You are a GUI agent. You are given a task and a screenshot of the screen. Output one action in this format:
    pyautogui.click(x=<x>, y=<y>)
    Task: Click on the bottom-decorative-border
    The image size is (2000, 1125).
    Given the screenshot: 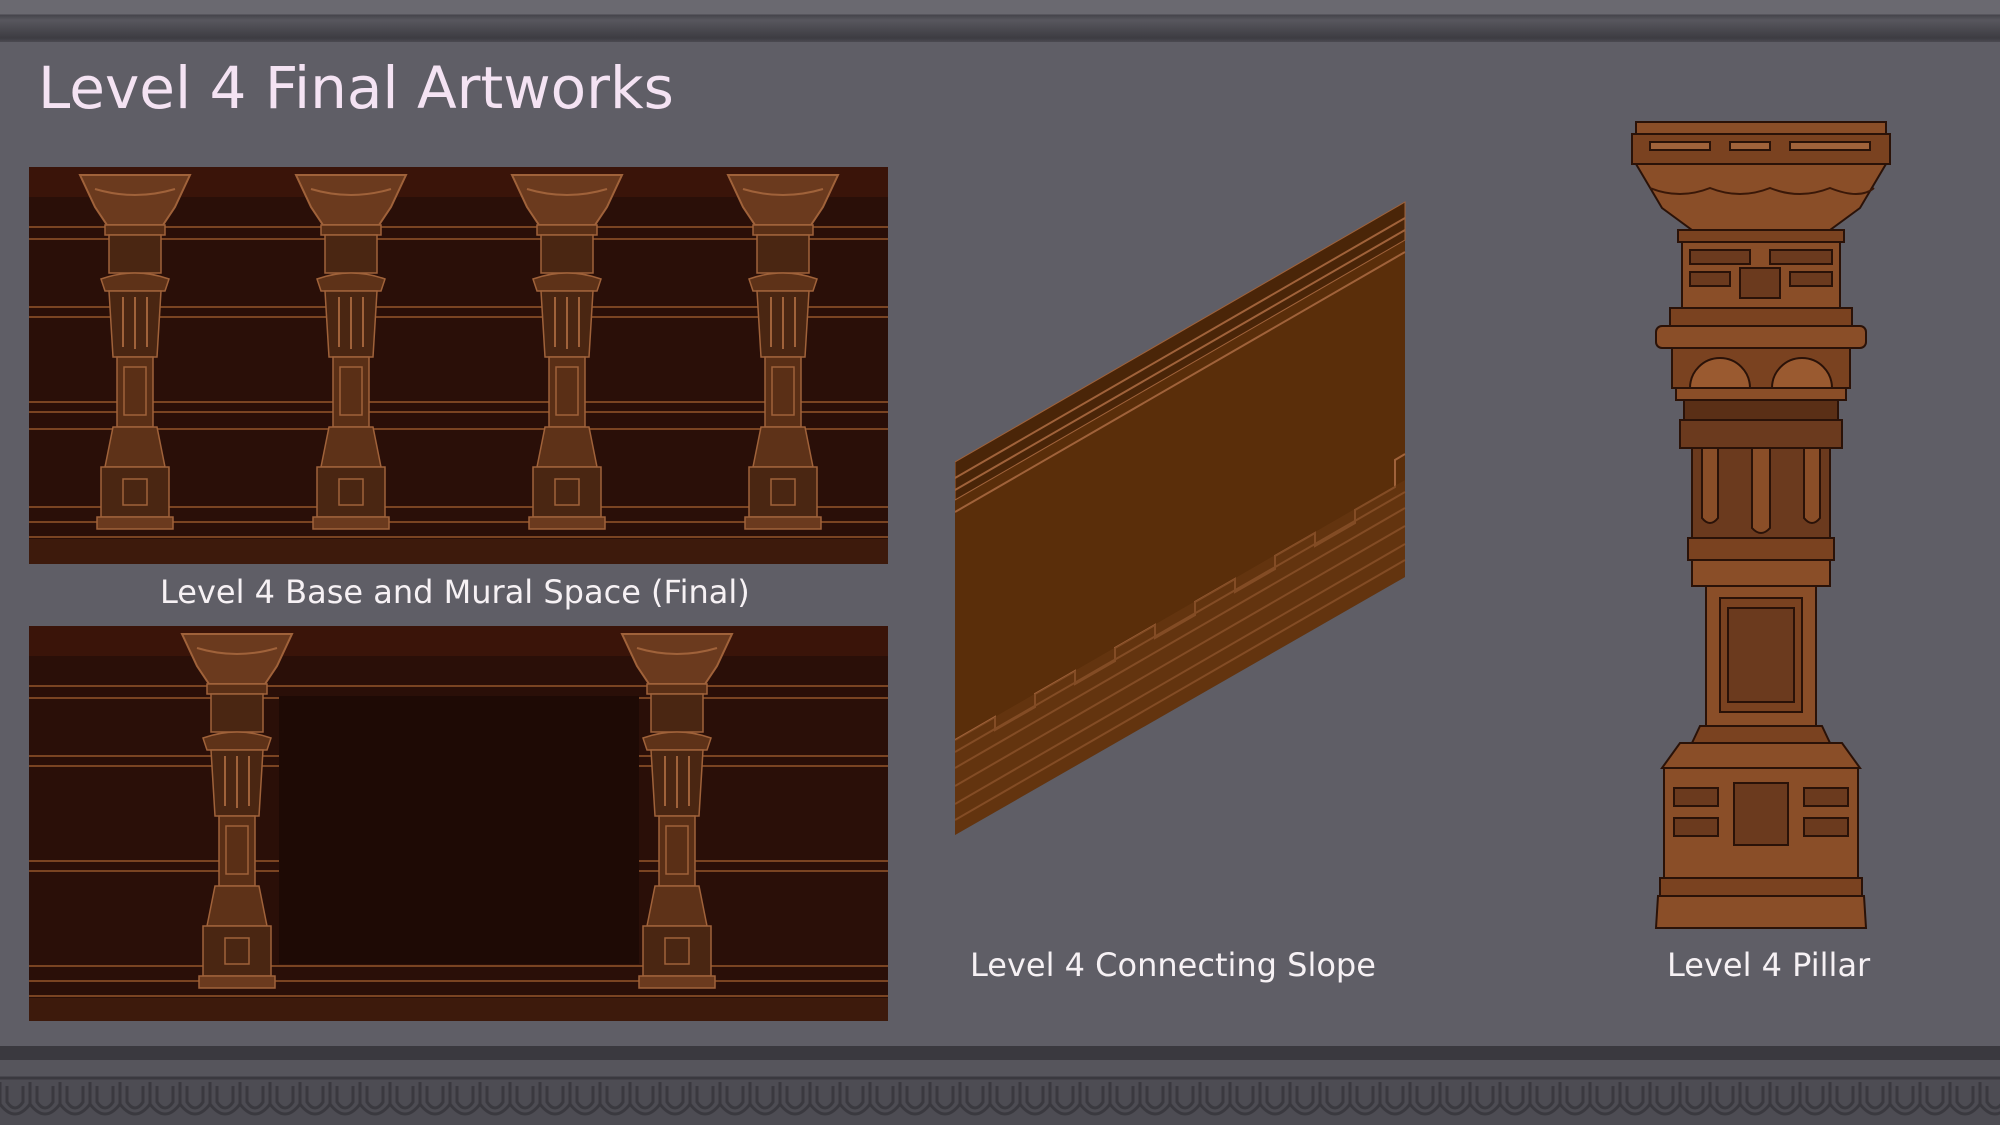 What is the action you would take?
    pyautogui.click(x=1000, y=1085)
    